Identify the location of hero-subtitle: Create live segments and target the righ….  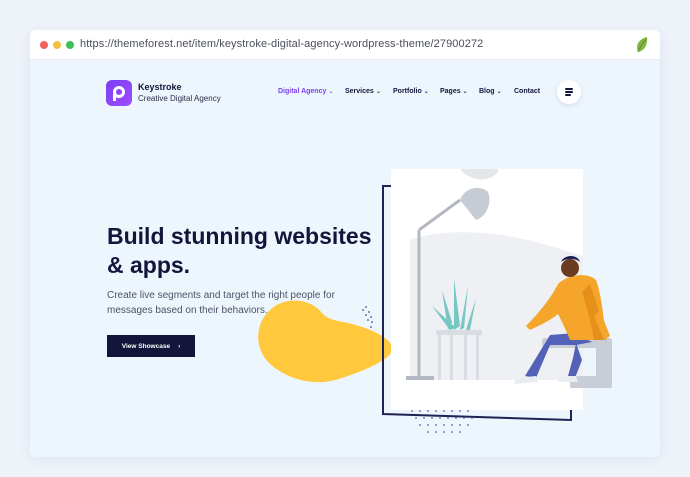
(221, 303).